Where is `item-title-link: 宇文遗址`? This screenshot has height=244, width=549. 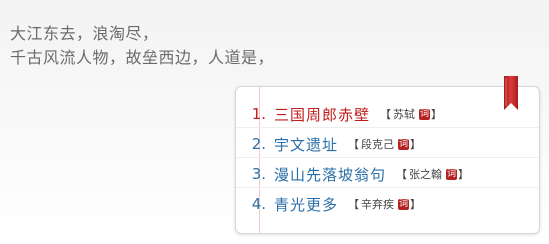 item-title-link: 宇文遗址 is located at coordinates (306, 144).